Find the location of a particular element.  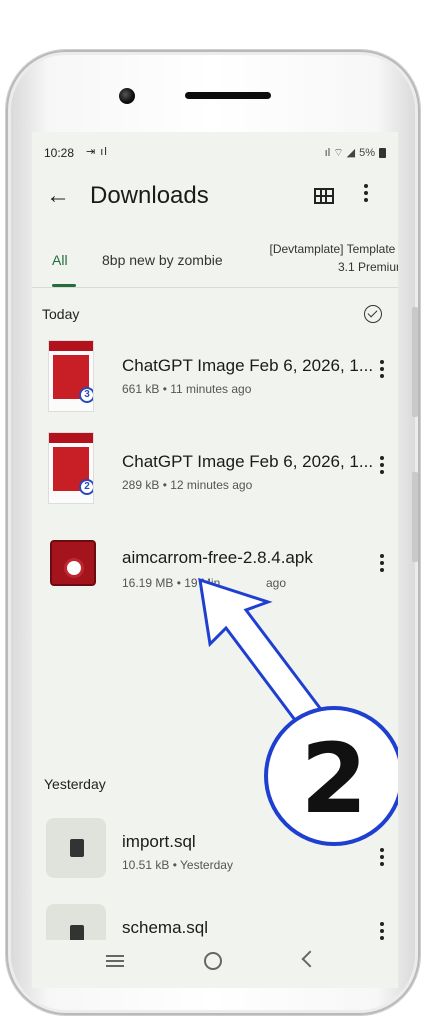

front-camera is located at coordinates (127, 96).